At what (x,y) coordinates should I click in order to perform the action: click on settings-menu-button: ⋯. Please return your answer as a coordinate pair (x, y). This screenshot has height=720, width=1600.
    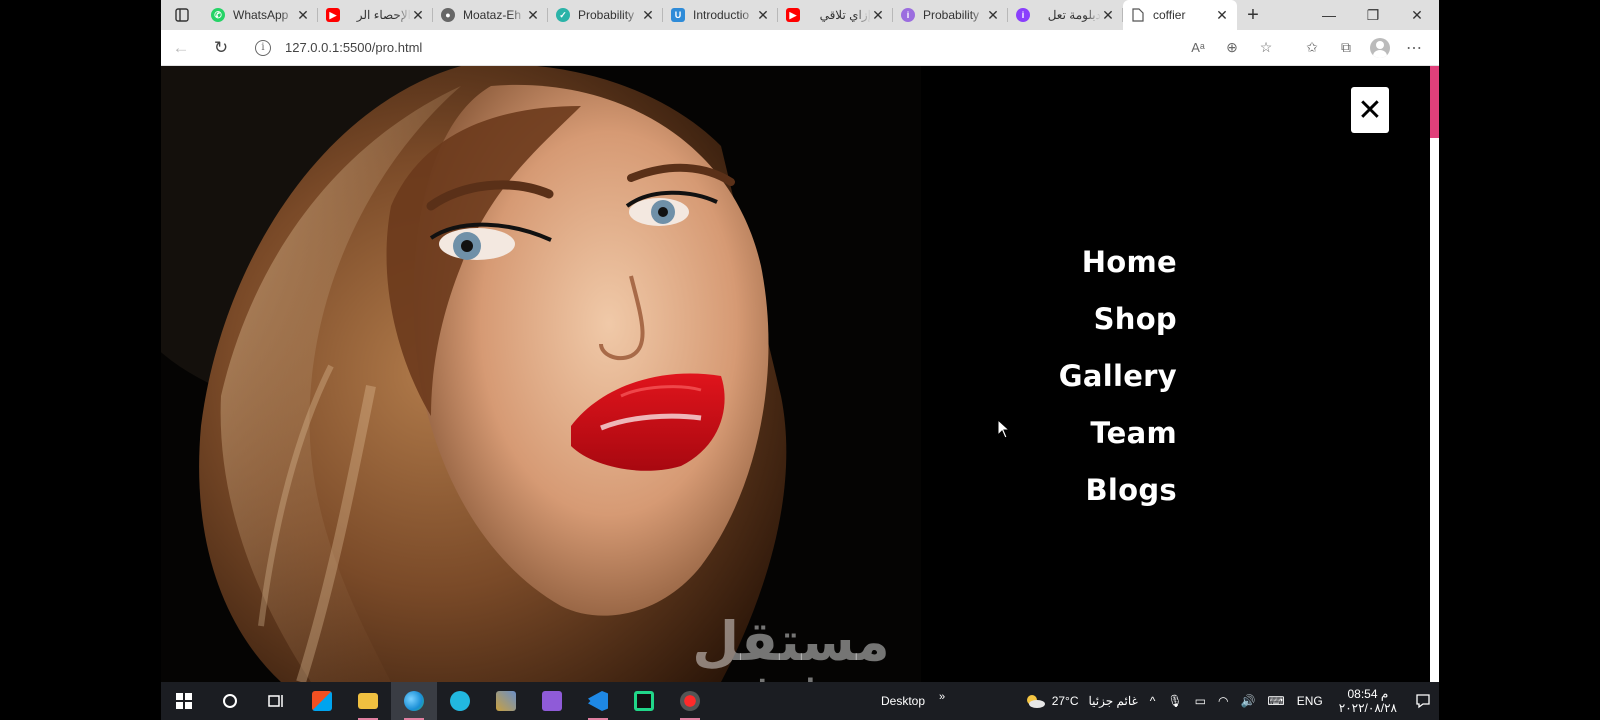
    Looking at the image, I should click on (1414, 48).